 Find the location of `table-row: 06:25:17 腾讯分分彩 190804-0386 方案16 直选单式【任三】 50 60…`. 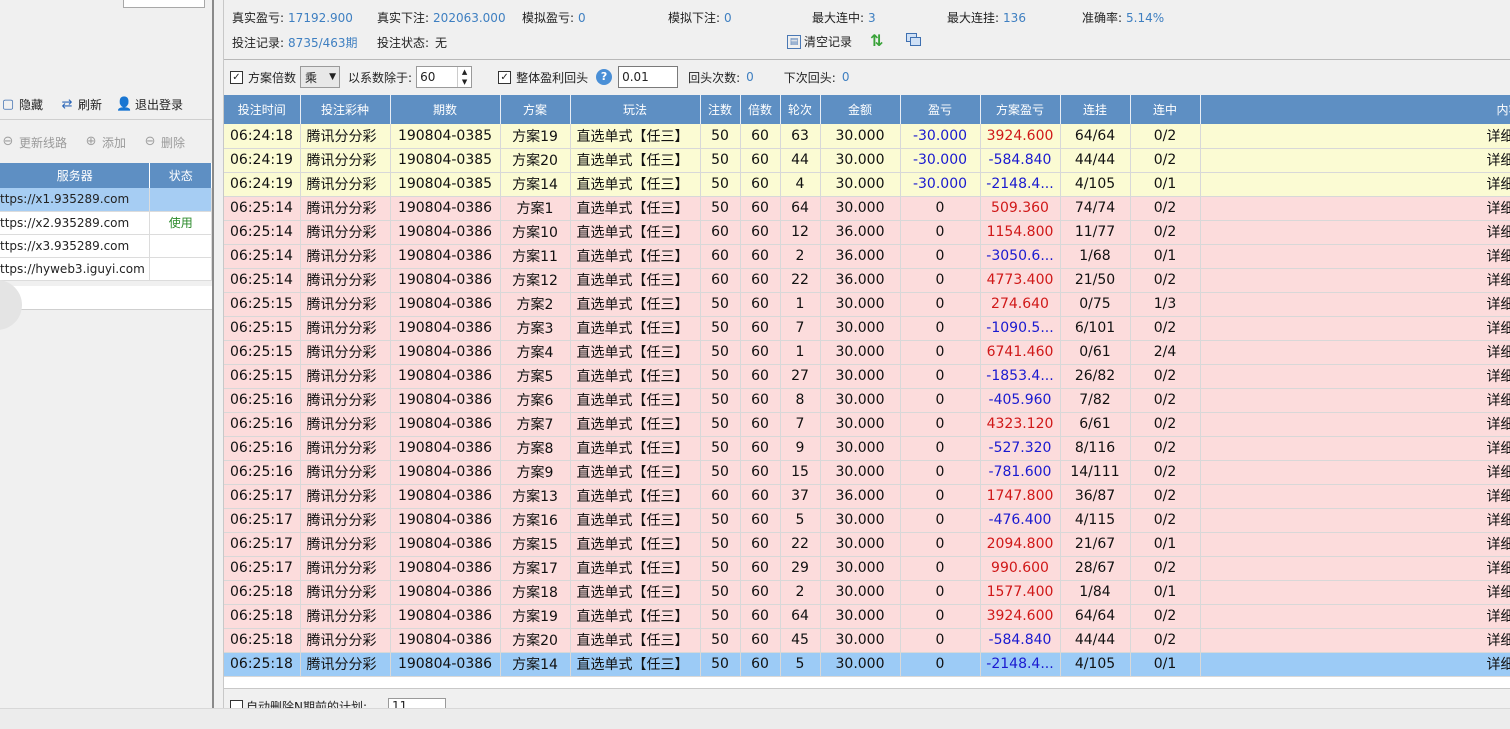

table-row: 06:25:17 腾讯分分彩 190804-0386 方案16 直选单式【任三】 50 60… is located at coordinates (867, 520).